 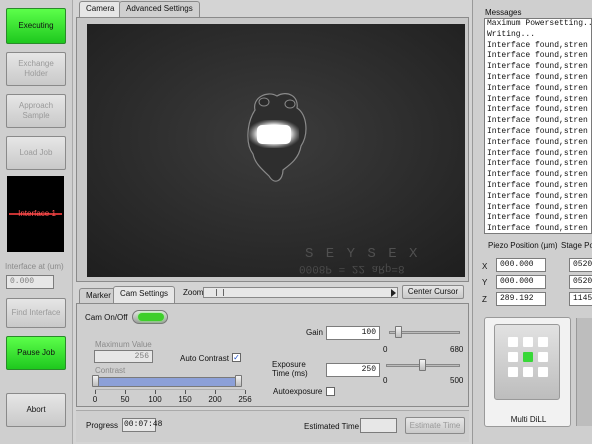 What do you see at coordinates (385, 349) in the screenshot?
I see `gain-min-label: 0` at bounding box center [385, 349].